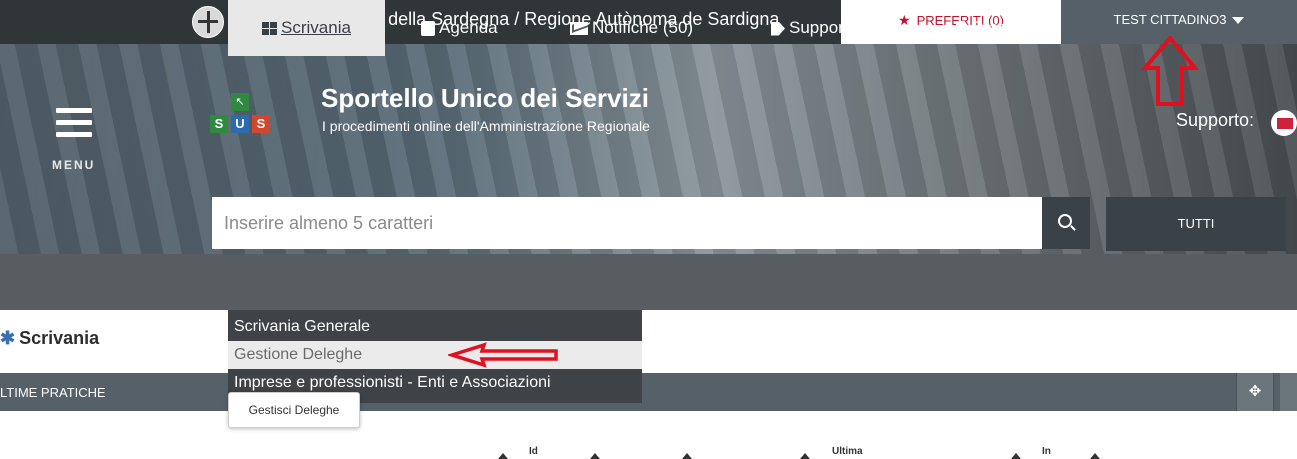 This screenshot has width=1297, height=459. What do you see at coordinates (503, 355) in the screenshot?
I see `annotation-arrow-left-icon` at bounding box center [503, 355].